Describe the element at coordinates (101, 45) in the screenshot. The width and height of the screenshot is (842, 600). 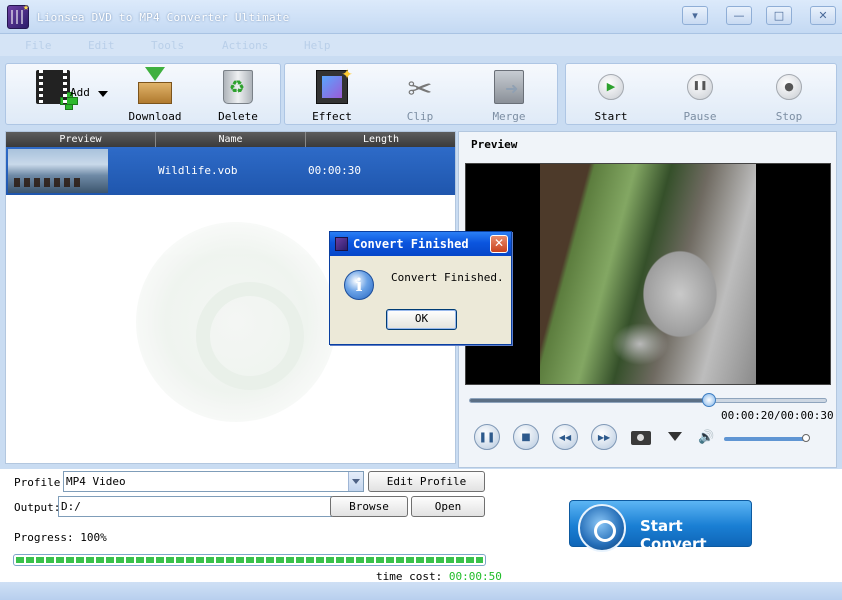
I see `menu-edit: Edit` at that location.